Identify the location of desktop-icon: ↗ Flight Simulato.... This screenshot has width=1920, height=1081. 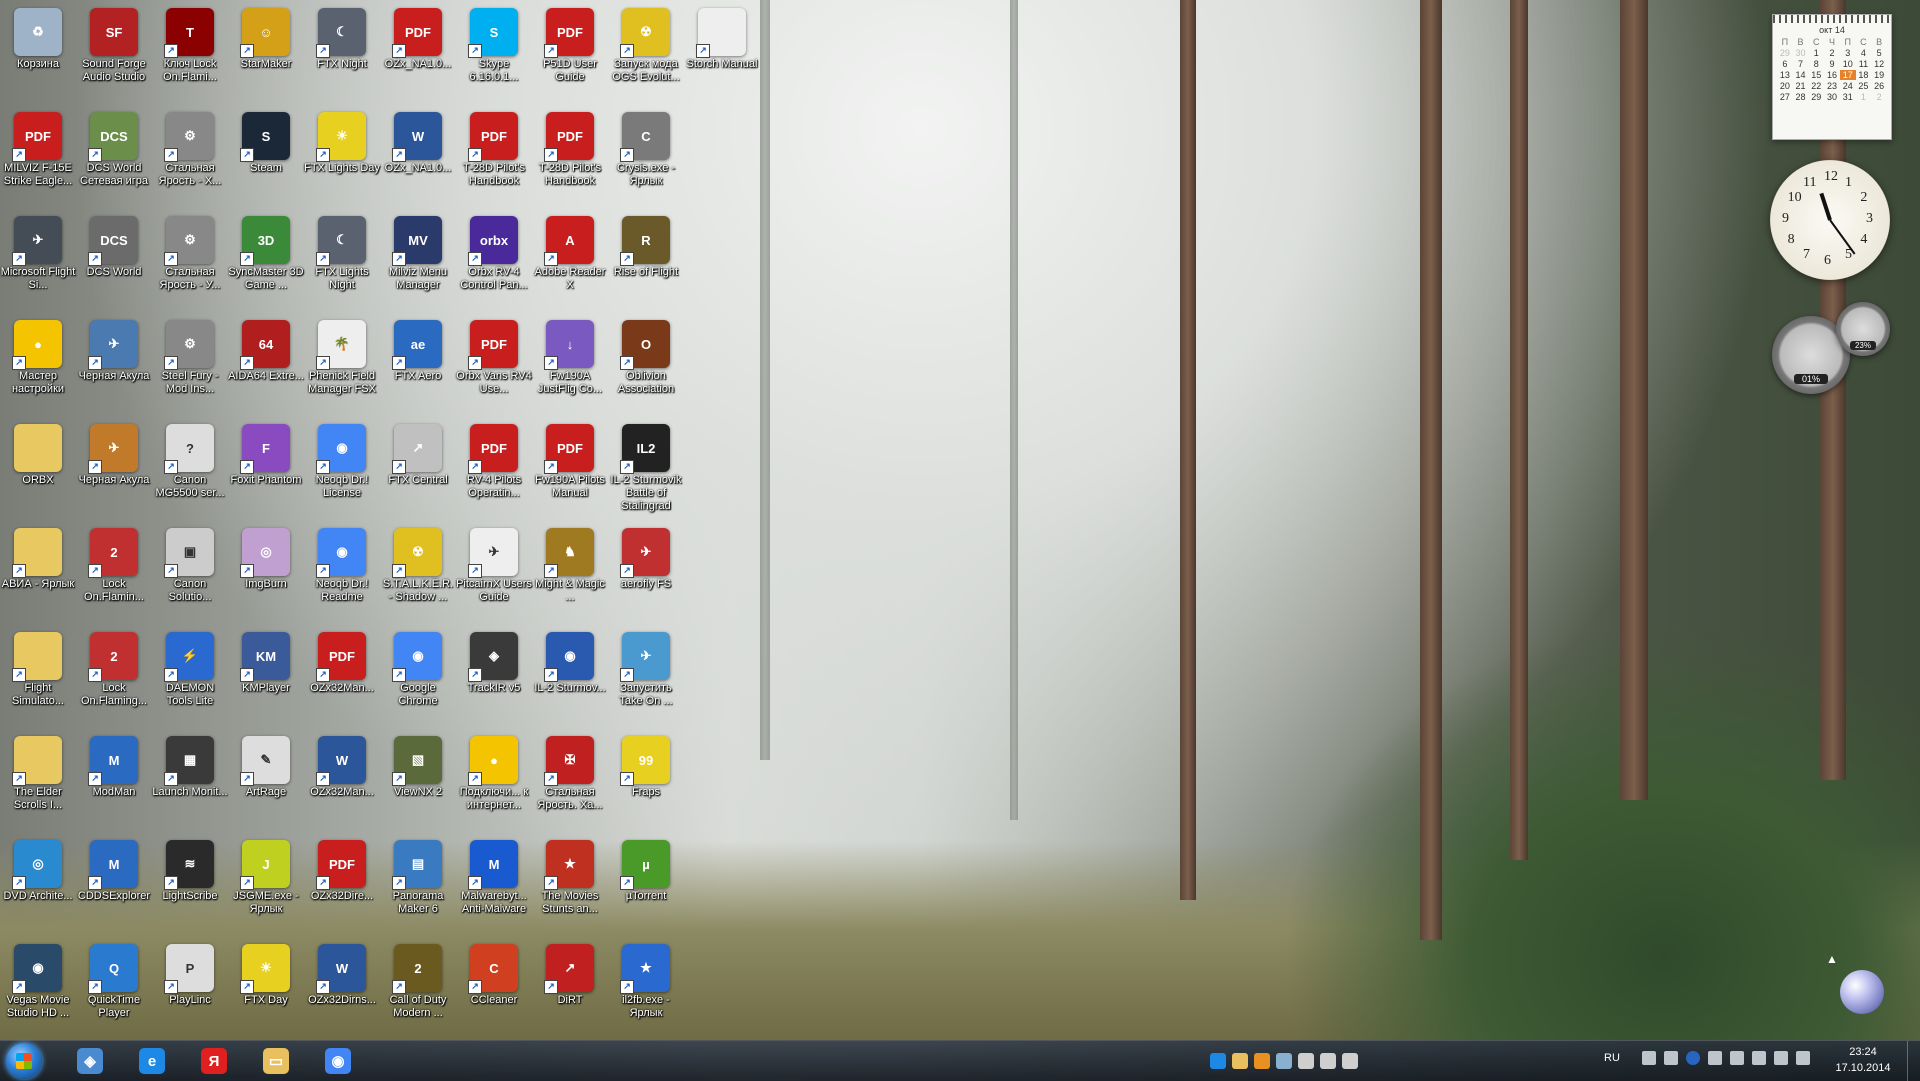
(38, 678).